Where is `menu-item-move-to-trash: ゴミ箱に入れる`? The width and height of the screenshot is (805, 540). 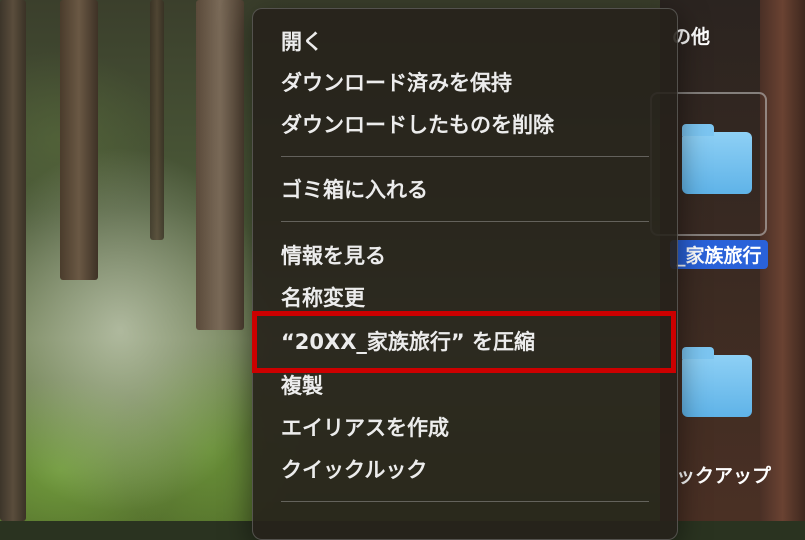 menu-item-move-to-trash: ゴミ箱に入れる is located at coordinates (354, 190).